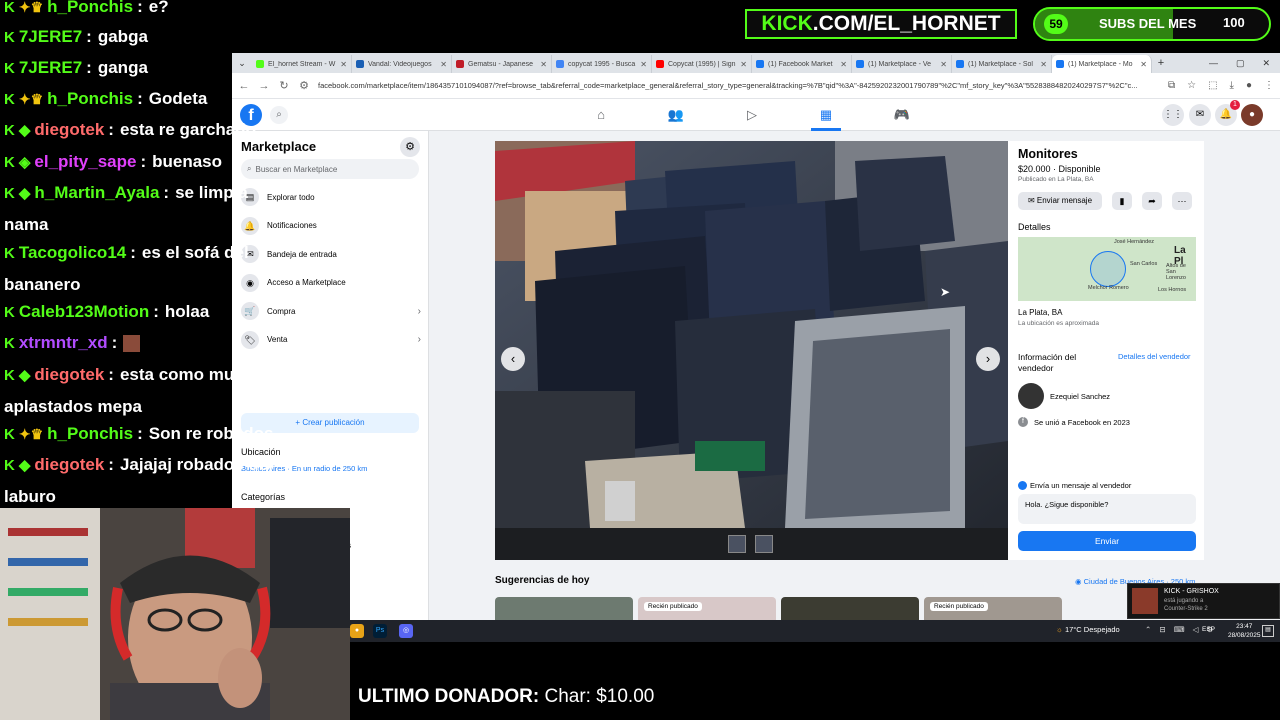  I want to click on weather-widget: ☼ 17°C Despejado, so click(1088, 629).